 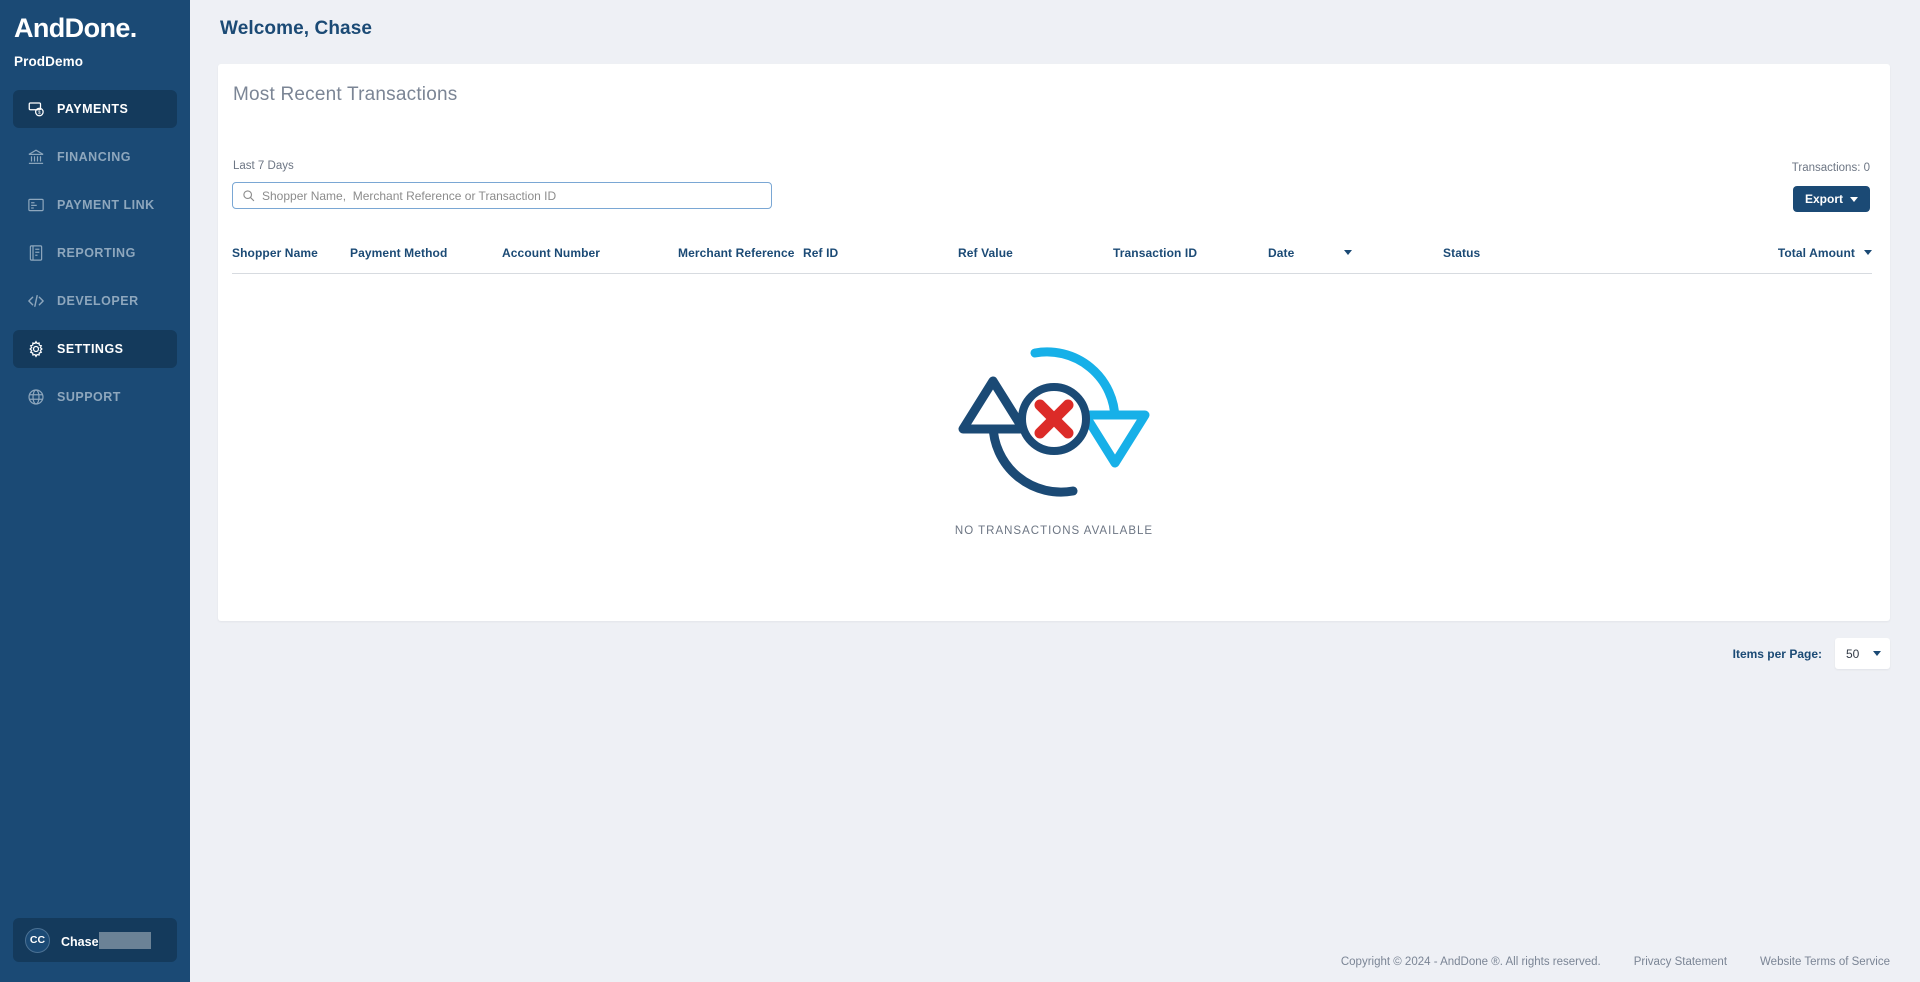 What do you see at coordinates (1190, 253) in the screenshot?
I see `column-header-transaction-id: Transaction ID` at bounding box center [1190, 253].